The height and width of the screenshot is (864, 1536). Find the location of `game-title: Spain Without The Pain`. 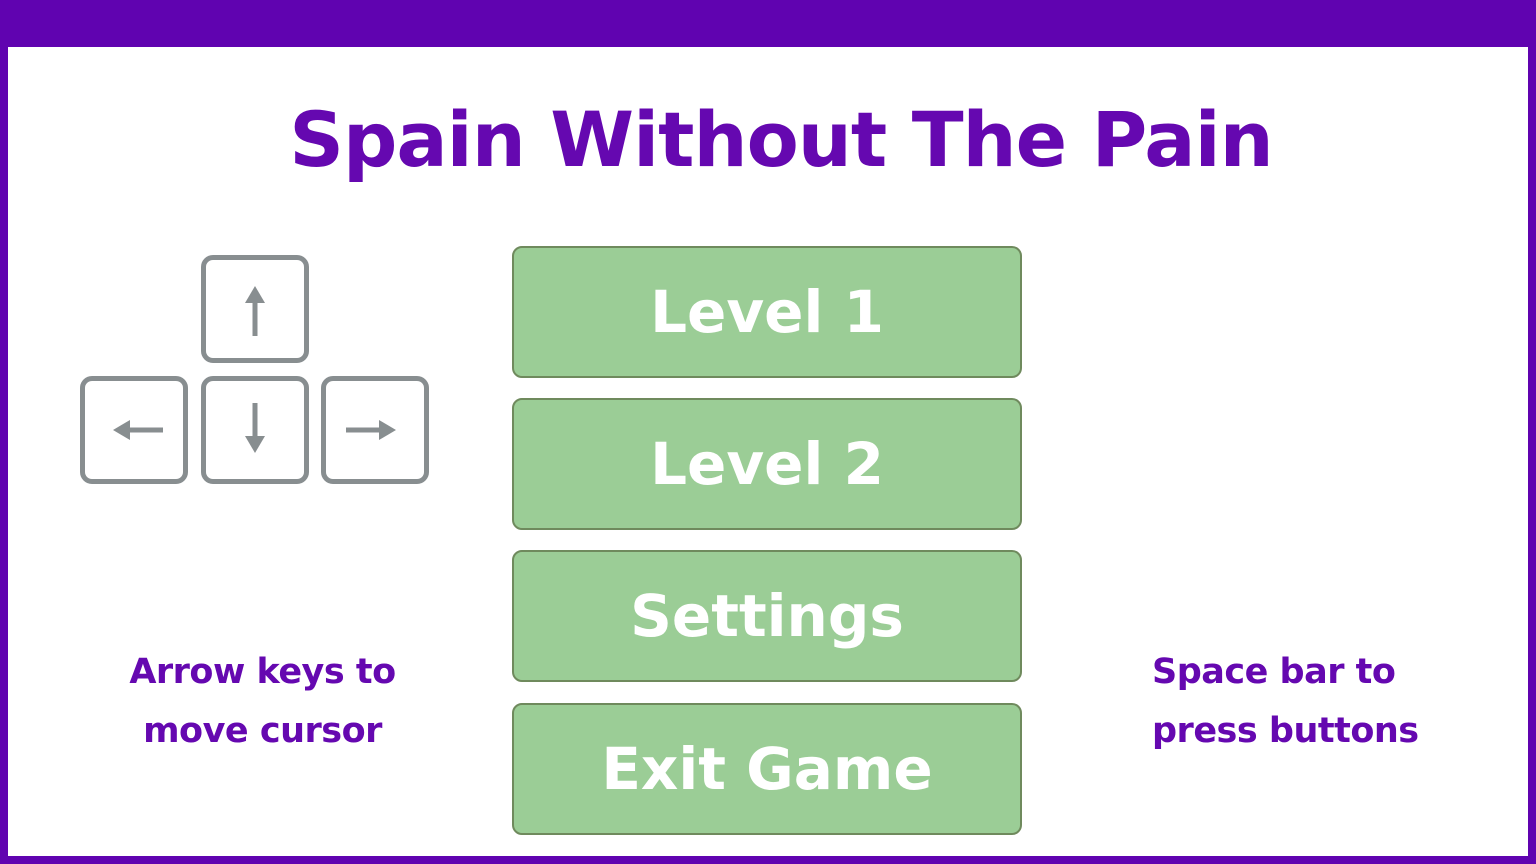

game-title: Spain Without The Pain is located at coordinates (781, 139).